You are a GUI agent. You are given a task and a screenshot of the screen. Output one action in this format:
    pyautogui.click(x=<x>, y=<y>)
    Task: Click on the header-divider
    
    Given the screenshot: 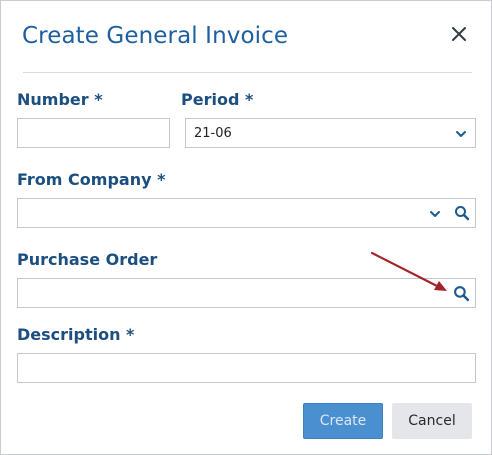 What is the action you would take?
    pyautogui.click(x=247, y=72)
    